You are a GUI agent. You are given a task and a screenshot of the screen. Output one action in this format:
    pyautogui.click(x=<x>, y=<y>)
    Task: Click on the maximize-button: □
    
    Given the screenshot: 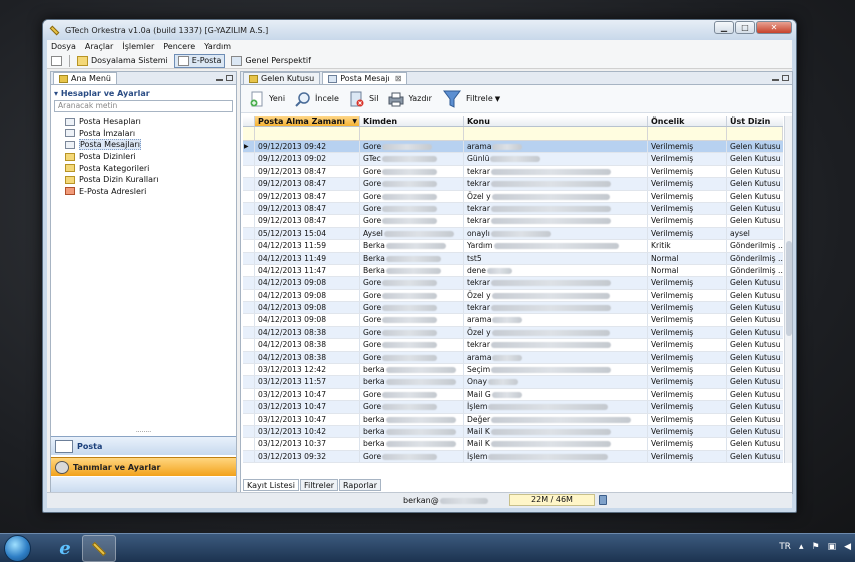 What is the action you would take?
    pyautogui.click(x=745, y=27)
    